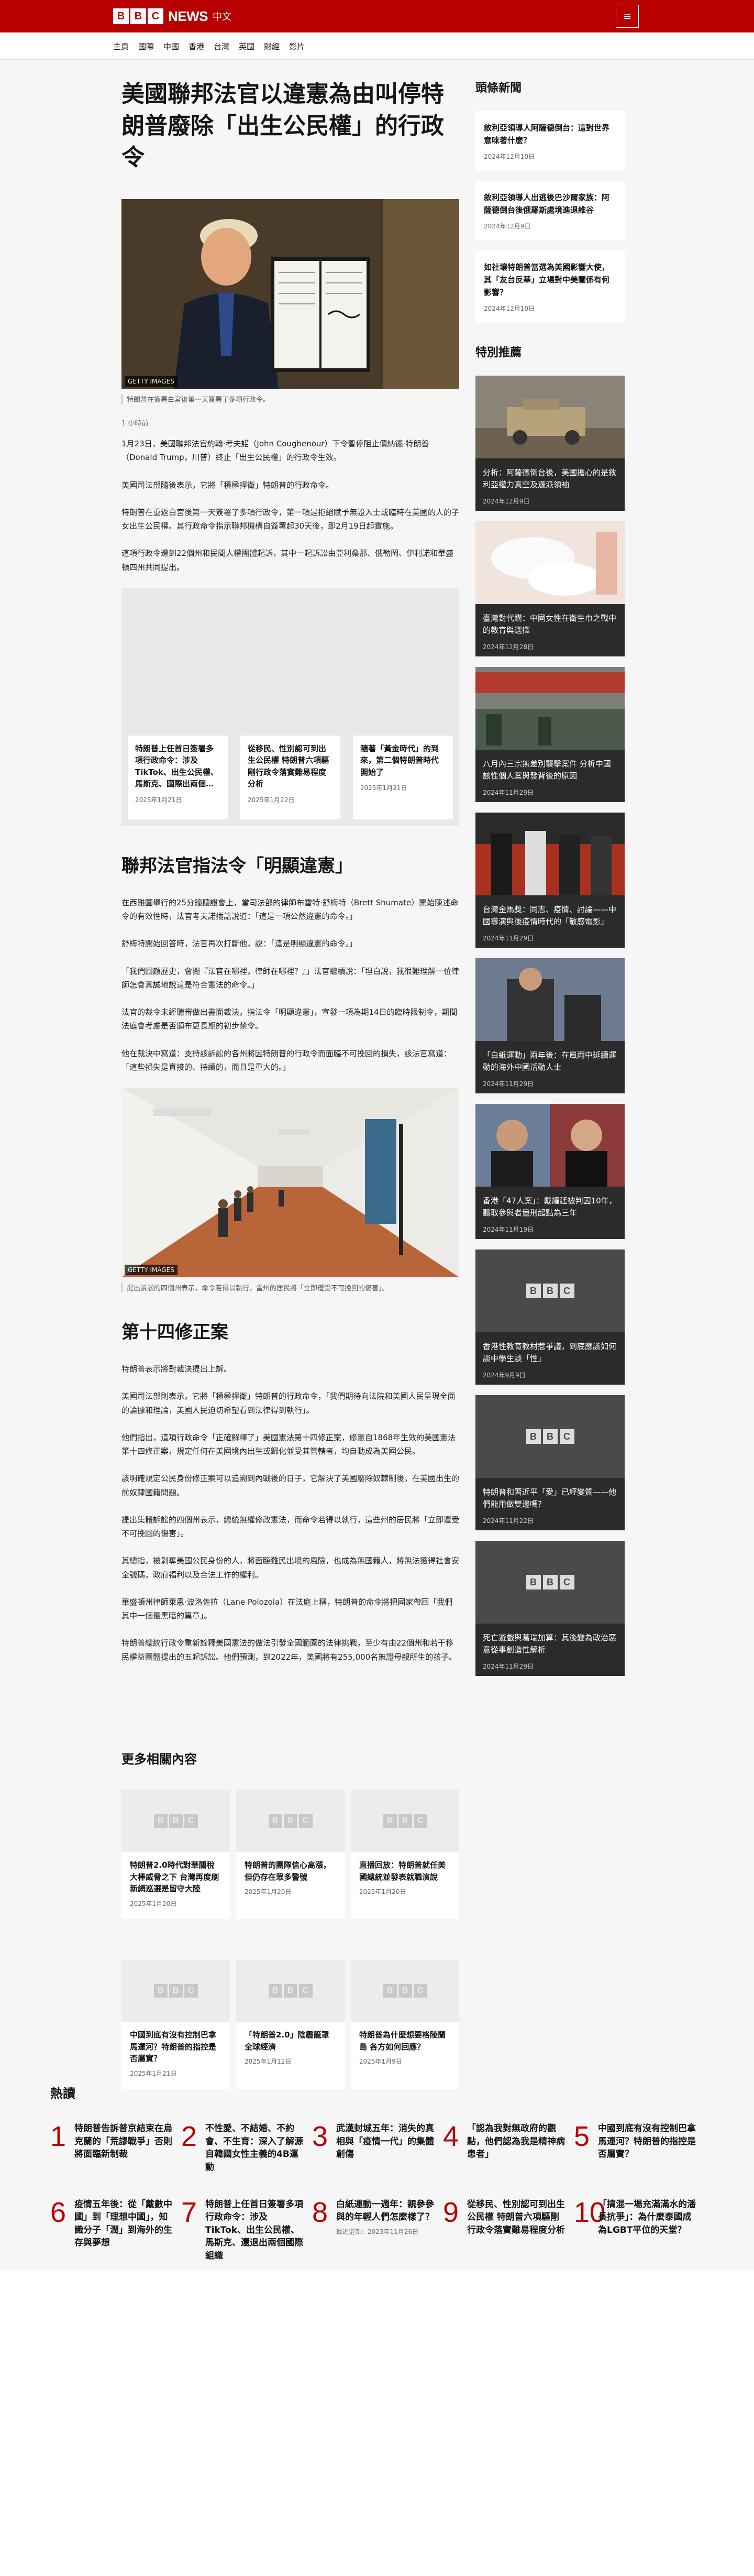 This screenshot has width=754, height=2576. What do you see at coordinates (405, 2024) in the screenshot?
I see `more-card: B B C 特朗普為什麼想要格陵蘭島 各方如何回應？ 2025年1月9日` at bounding box center [405, 2024].